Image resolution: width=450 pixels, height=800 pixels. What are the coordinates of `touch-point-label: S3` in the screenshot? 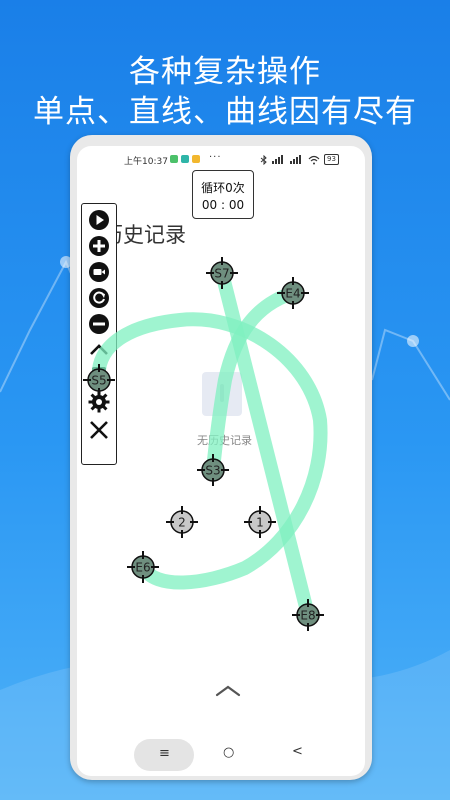 It's located at (212, 471).